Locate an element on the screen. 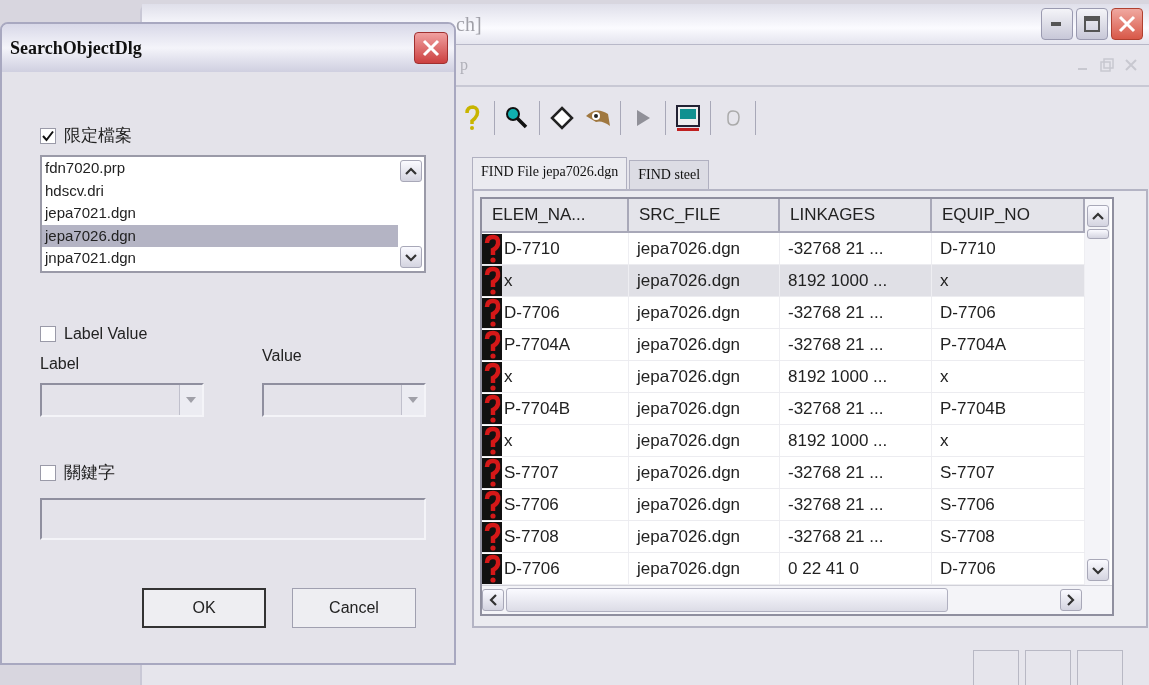  caret-right-icon is located at coordinates (1071, 600).